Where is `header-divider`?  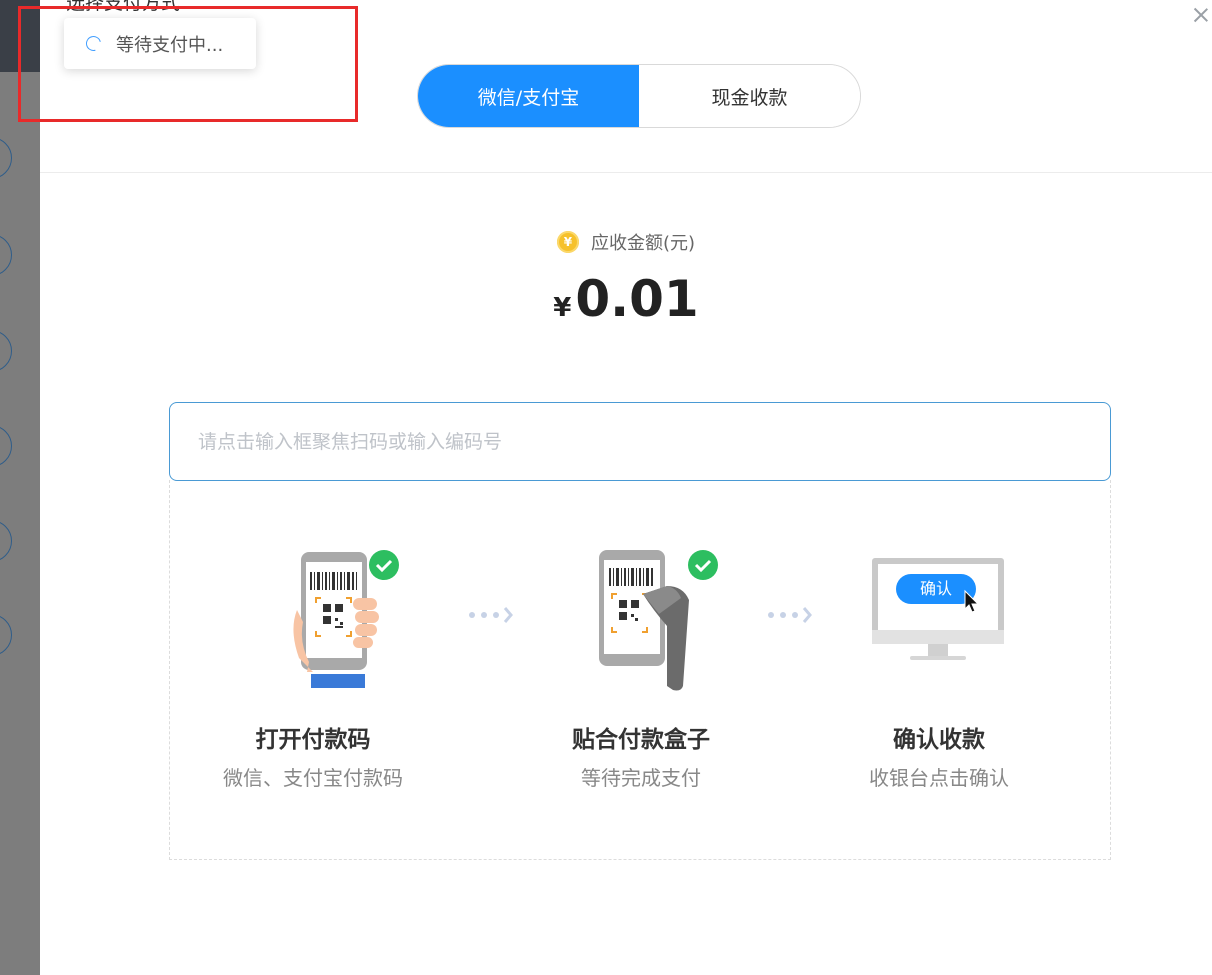
header-divider is located at coordinates (626, 172).